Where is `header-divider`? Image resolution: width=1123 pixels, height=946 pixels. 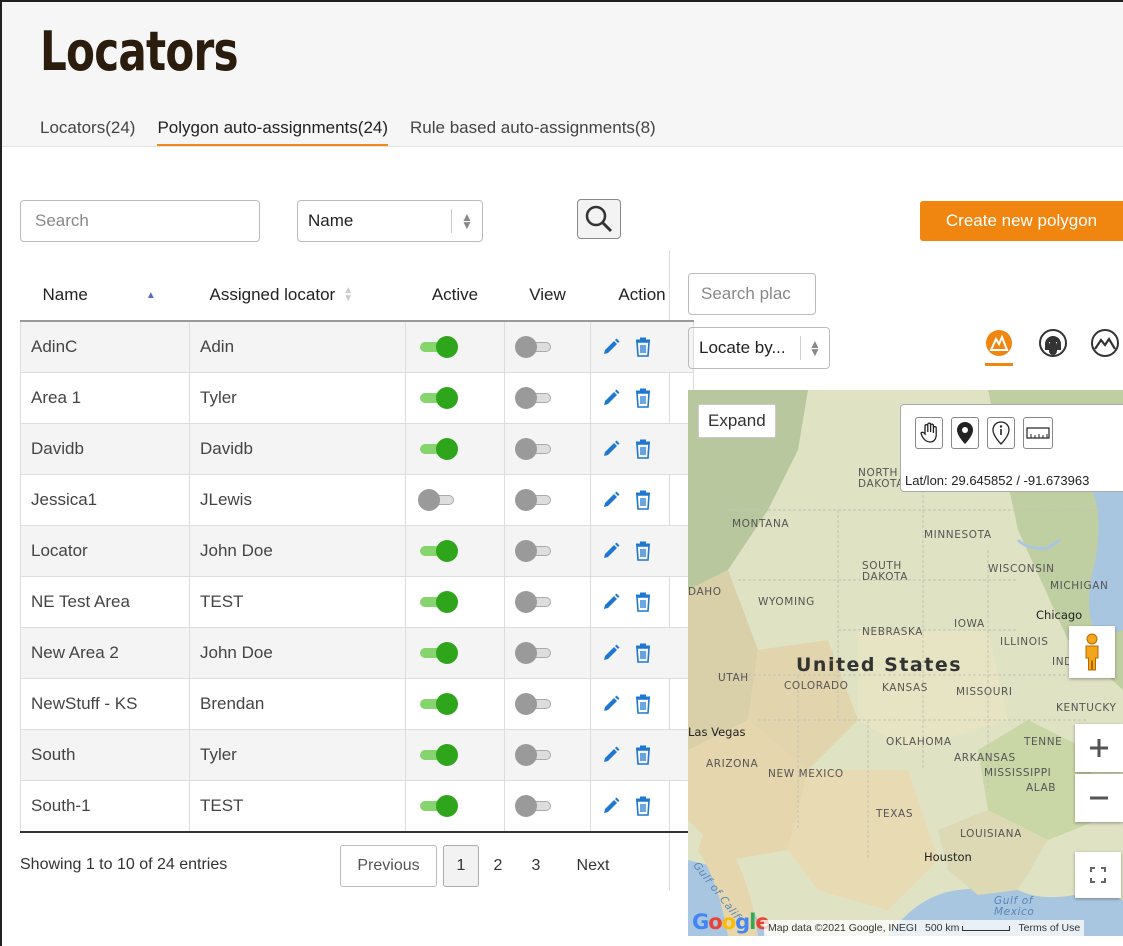 header-divider is located at coordinates (562, 146).